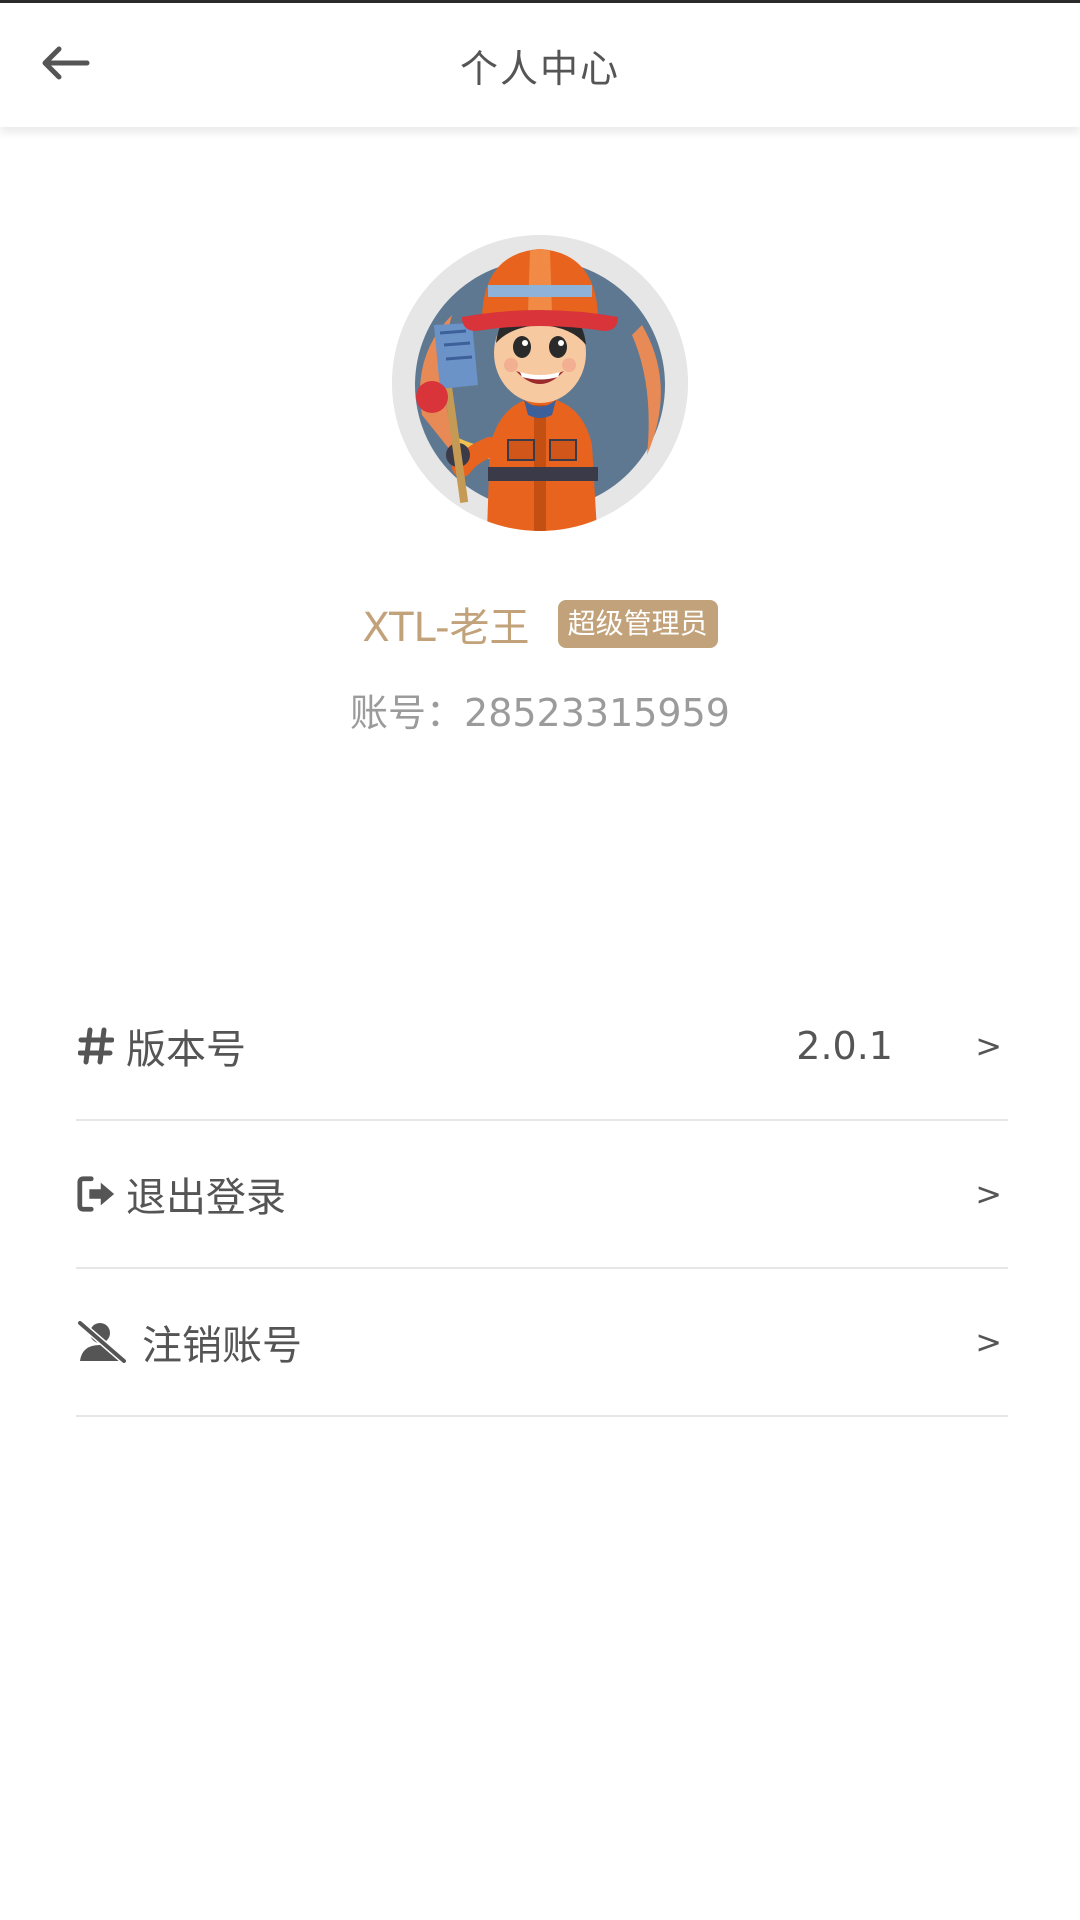  Describe the element at coordinates (540, 383) in the screenshot. I see `avatar` at that location.